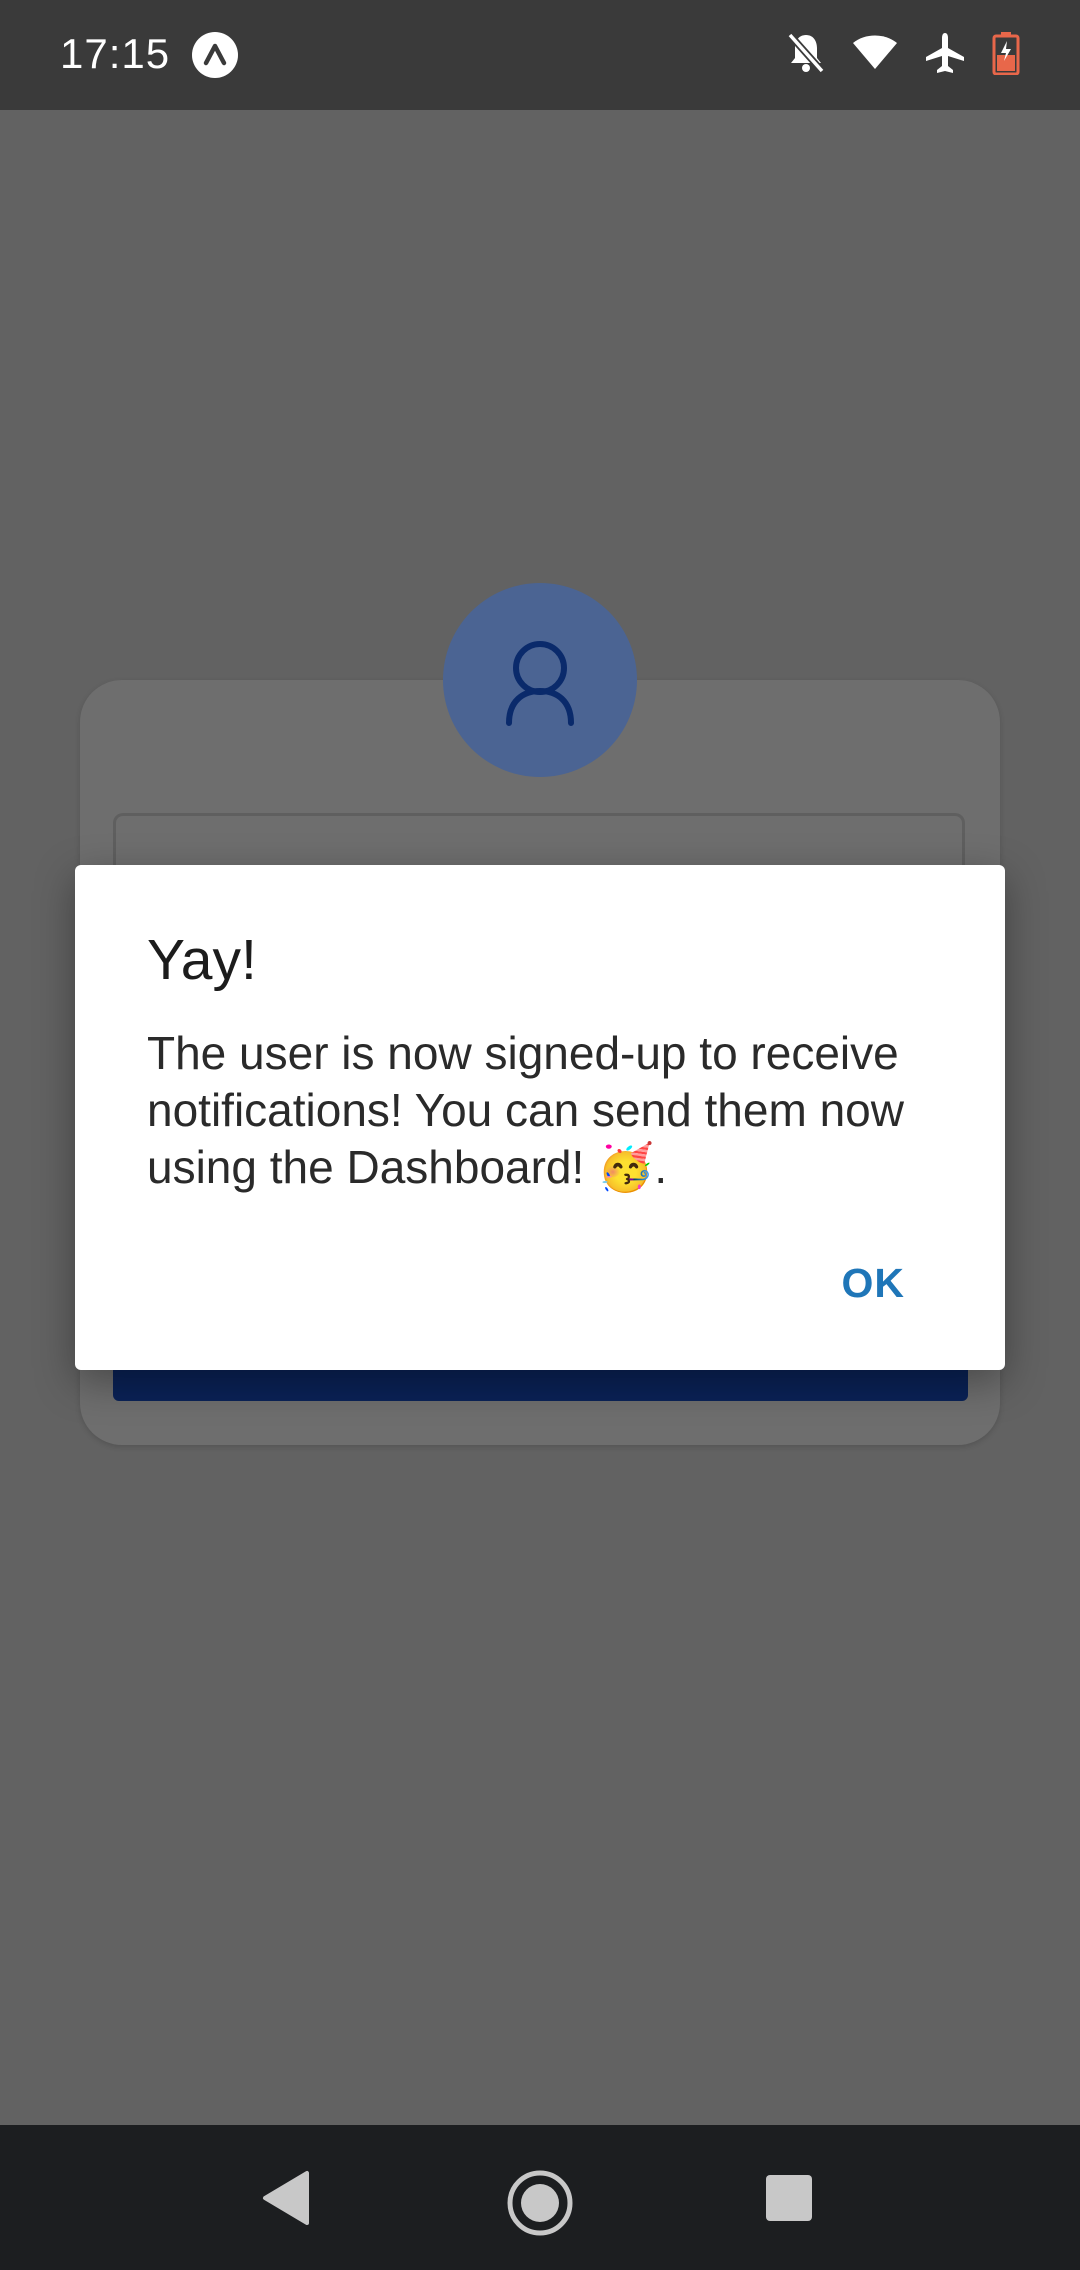  I want to click on recents-icon, so click(789, 2198).